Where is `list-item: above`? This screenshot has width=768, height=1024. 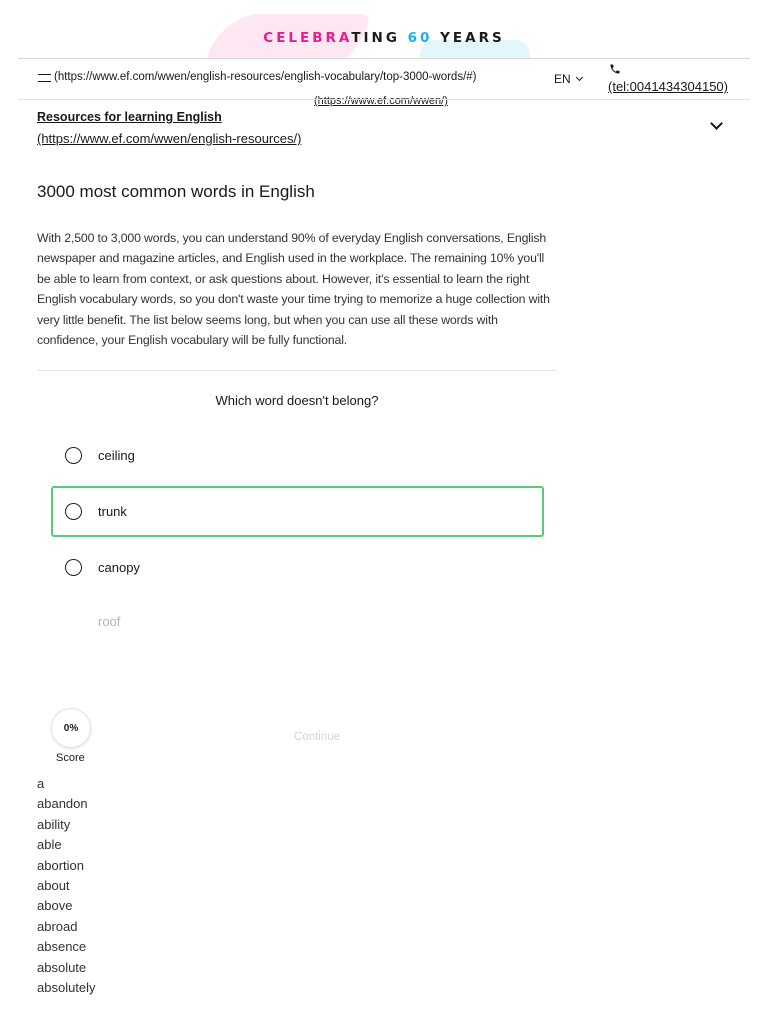 list-item: above is located at coordinates (55, 906).